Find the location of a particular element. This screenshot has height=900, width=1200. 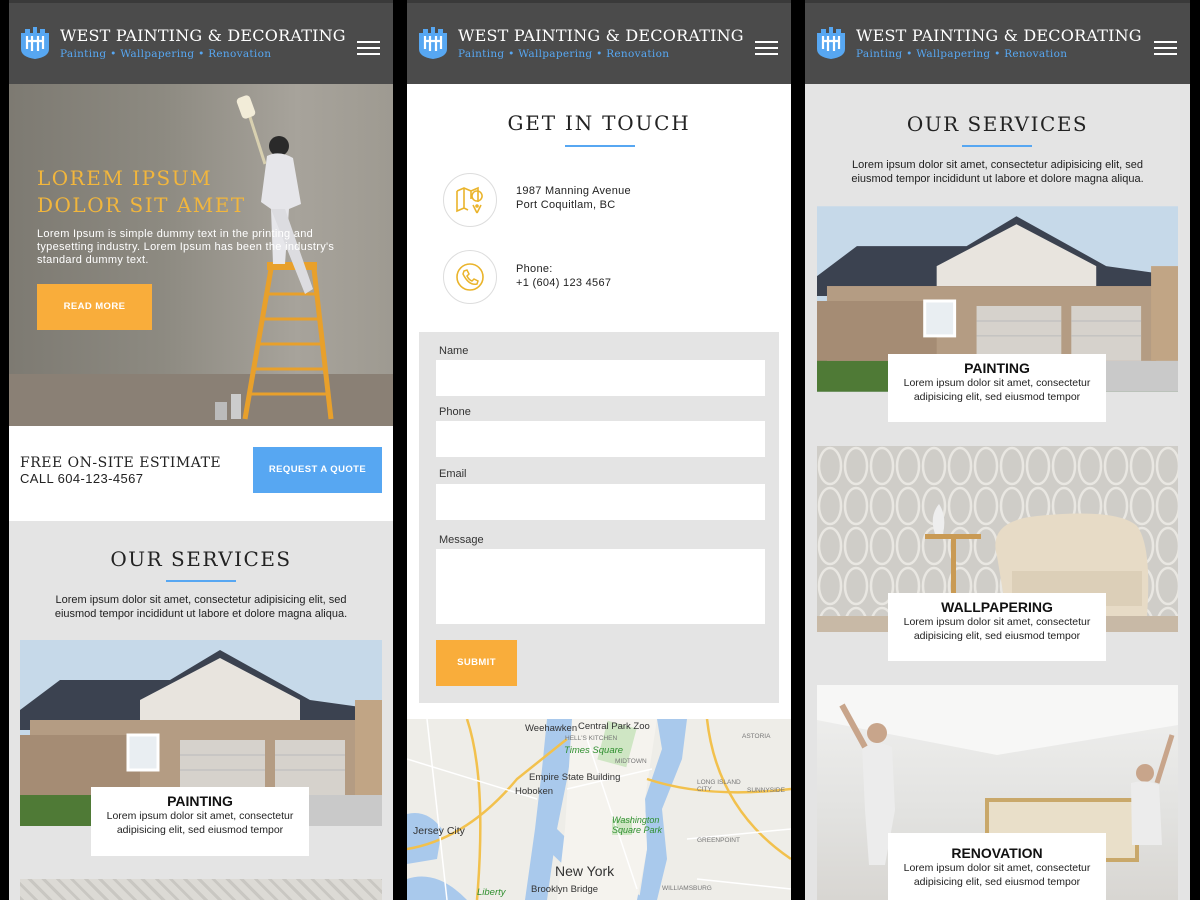

wallpaper-image-partial is located at coordinates (201, 889).